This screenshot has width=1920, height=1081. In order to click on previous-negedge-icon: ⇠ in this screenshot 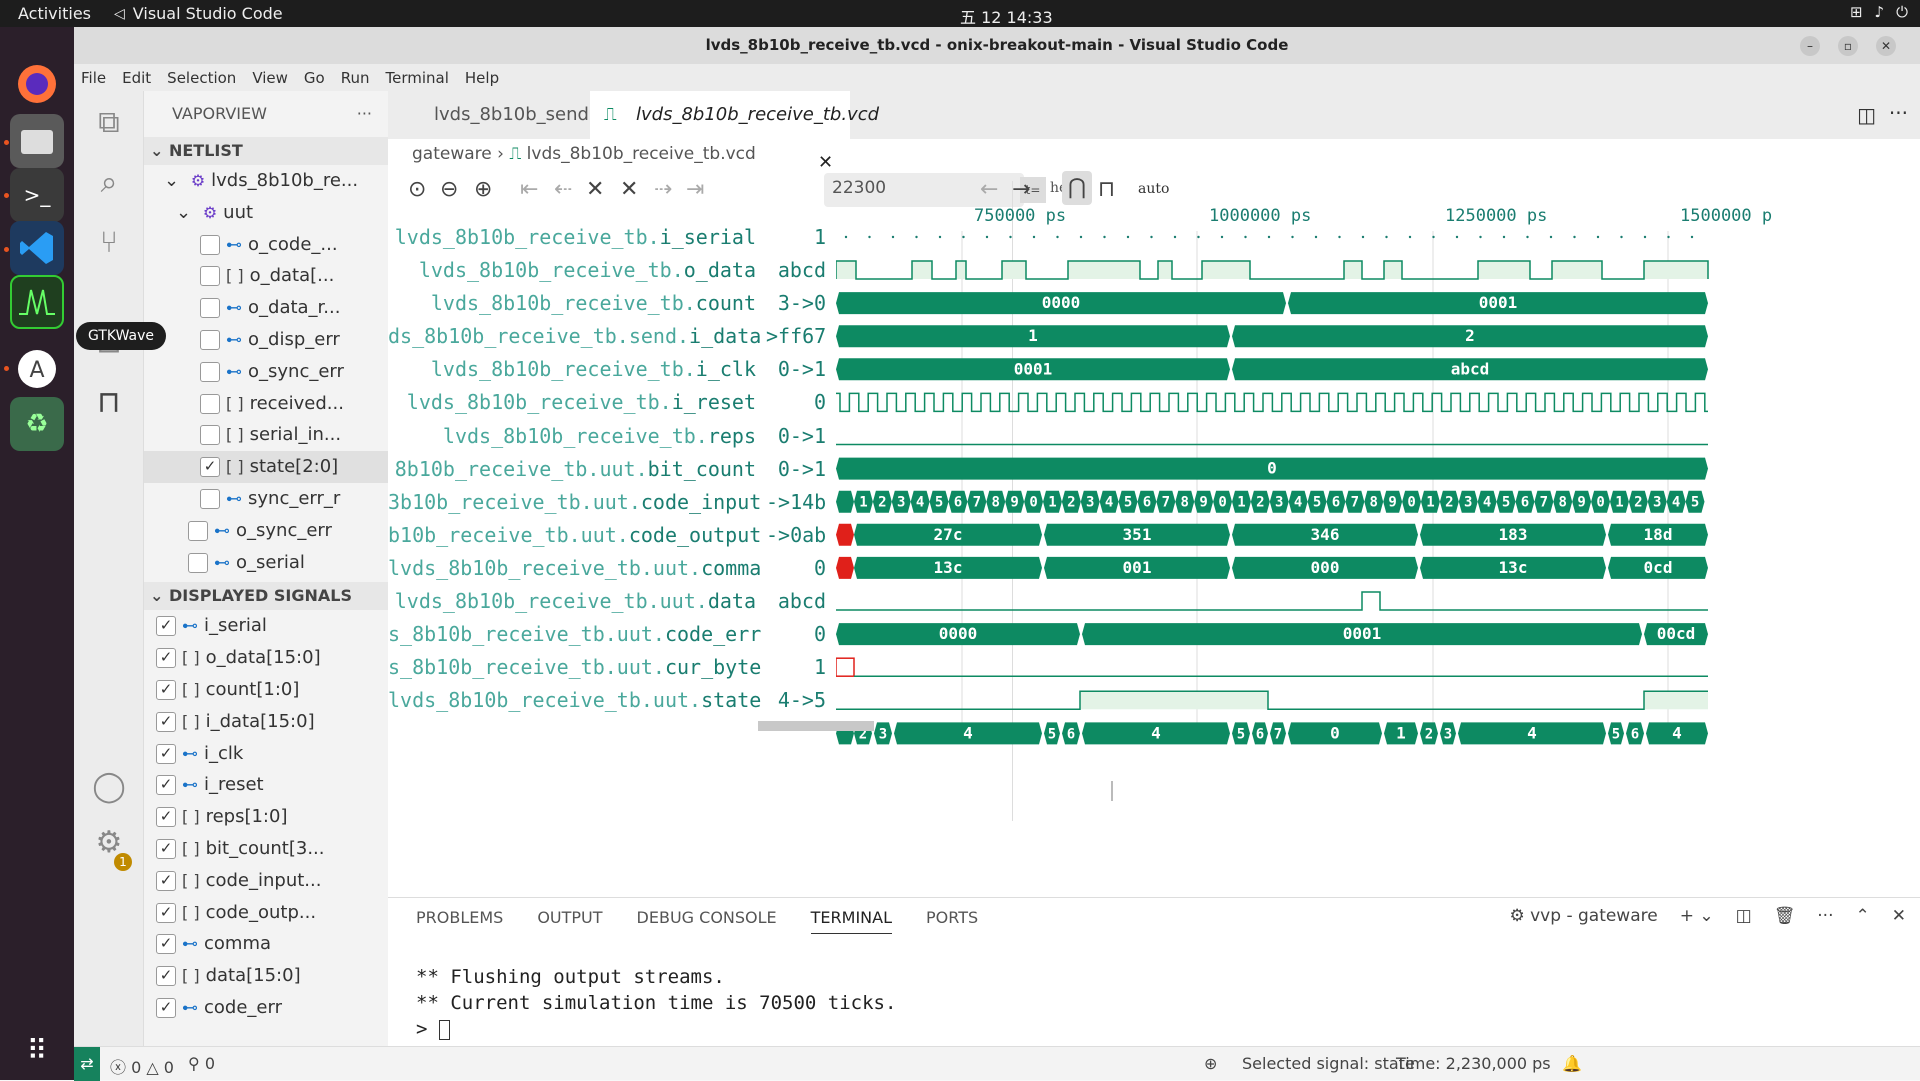, I will do `click(563, 189)`.